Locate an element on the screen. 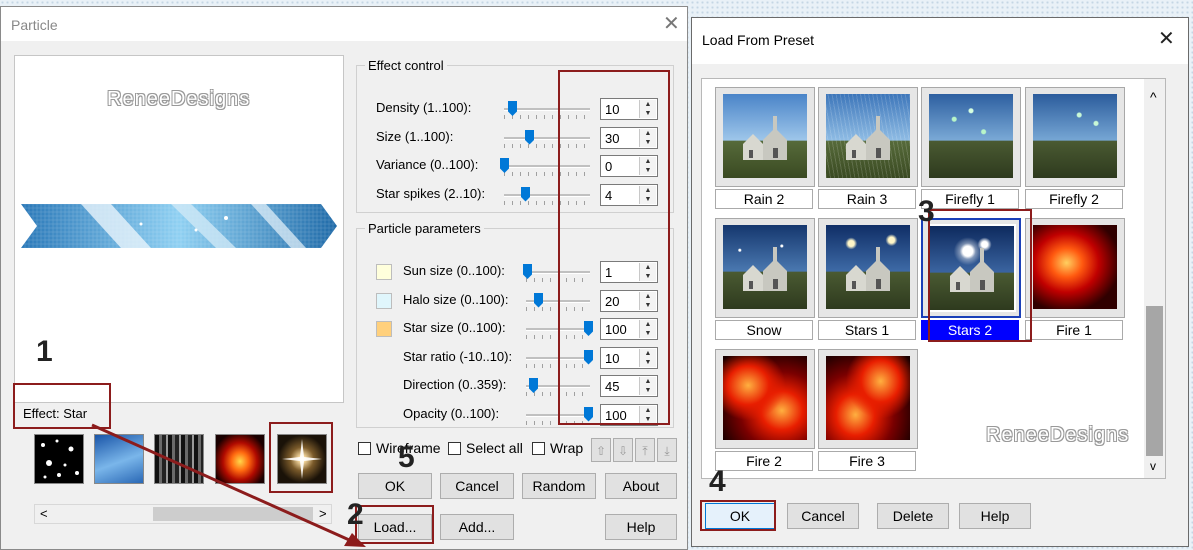 This screenshot has height=550, width=1193. preset-label-text: Fire 1 is located at coordinates (1074, 330).